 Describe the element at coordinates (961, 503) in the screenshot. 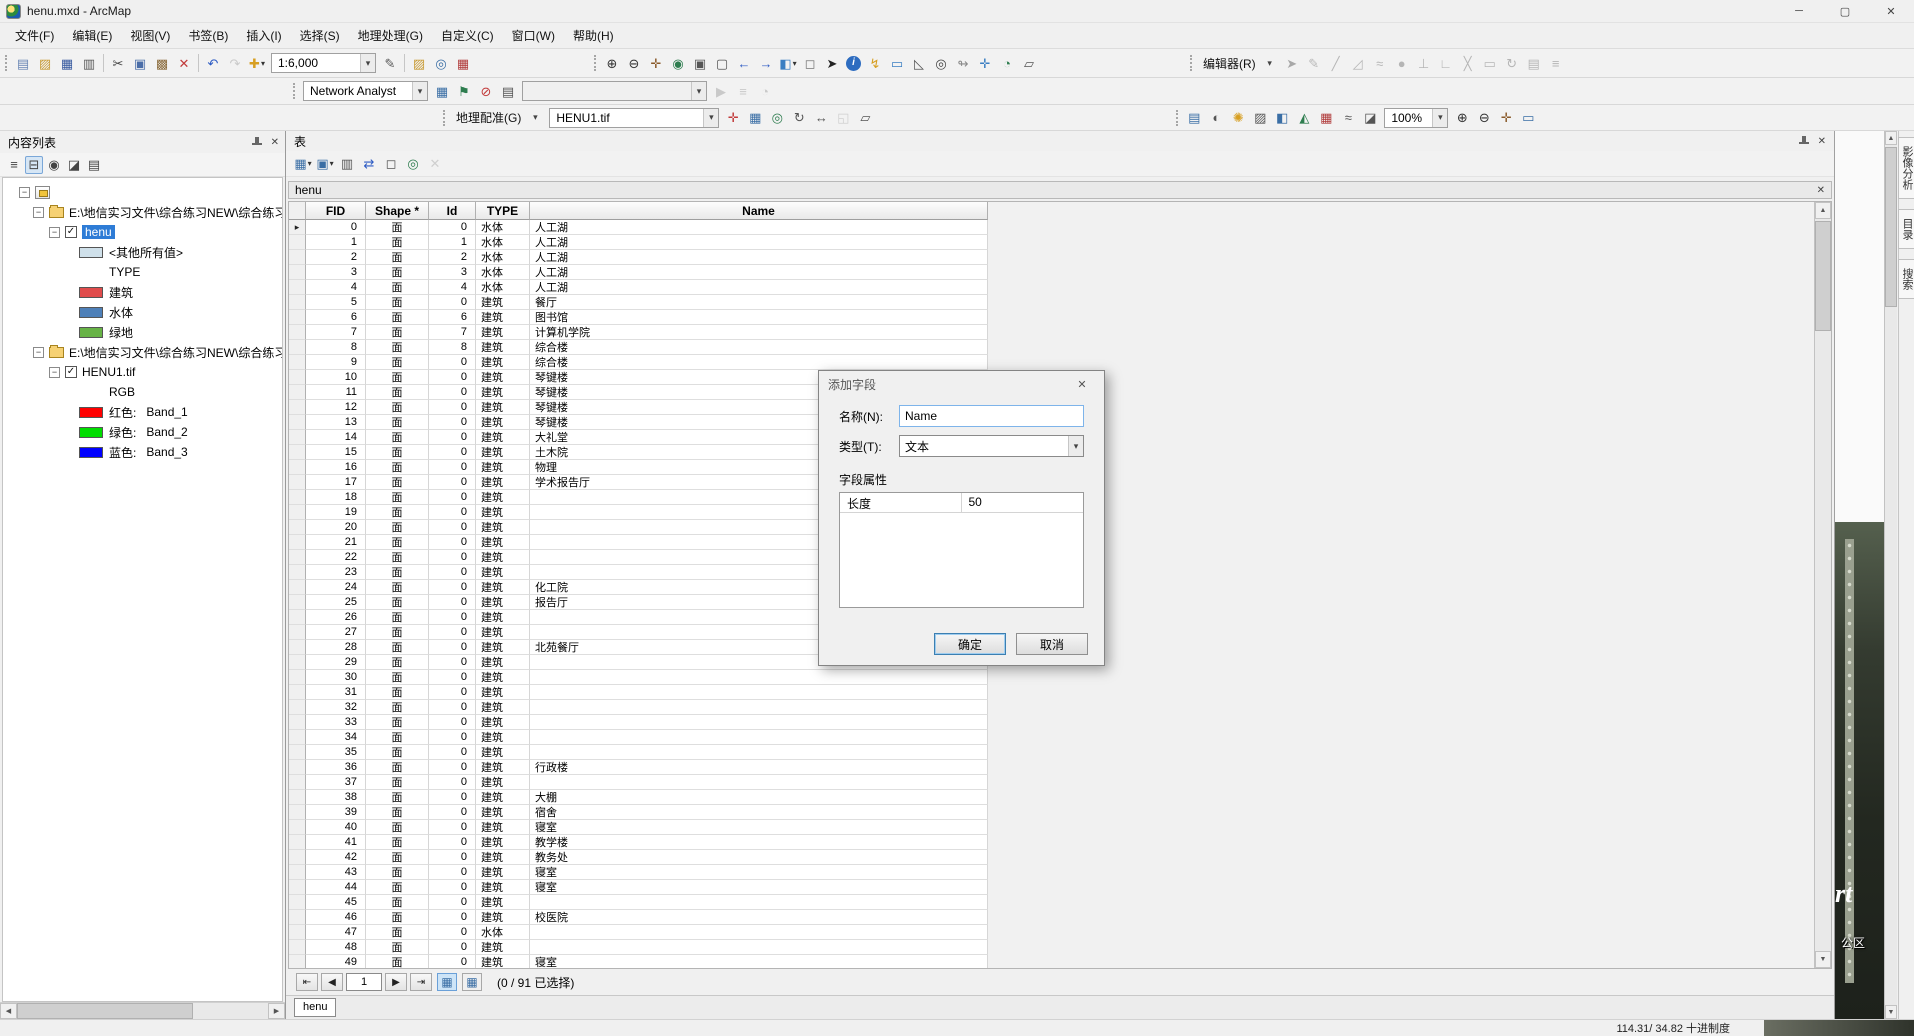

I see `property-row: 长度 50` at that location.